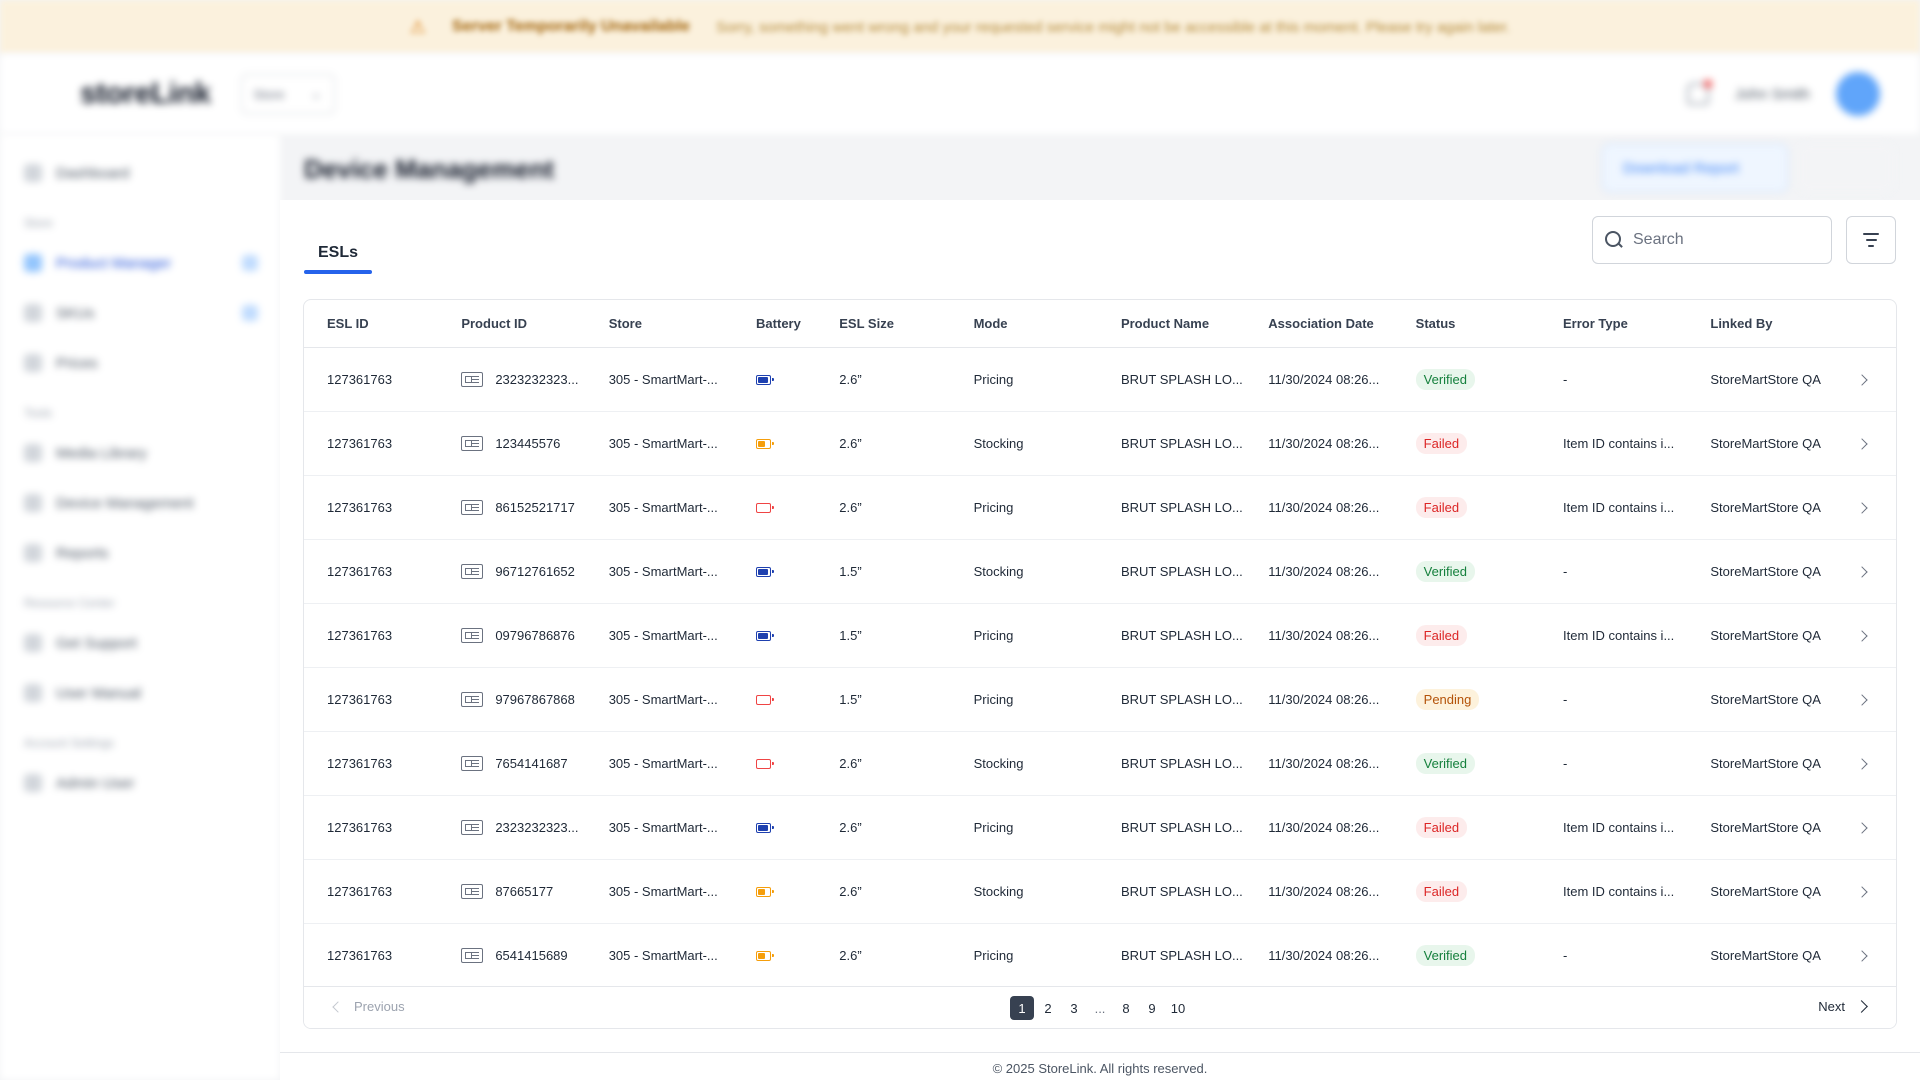 Image resolution: width=1920 pixels, height=1080 pixels. I want to click on sidebar-item-user-manual: User Manual, so click(140, 693).